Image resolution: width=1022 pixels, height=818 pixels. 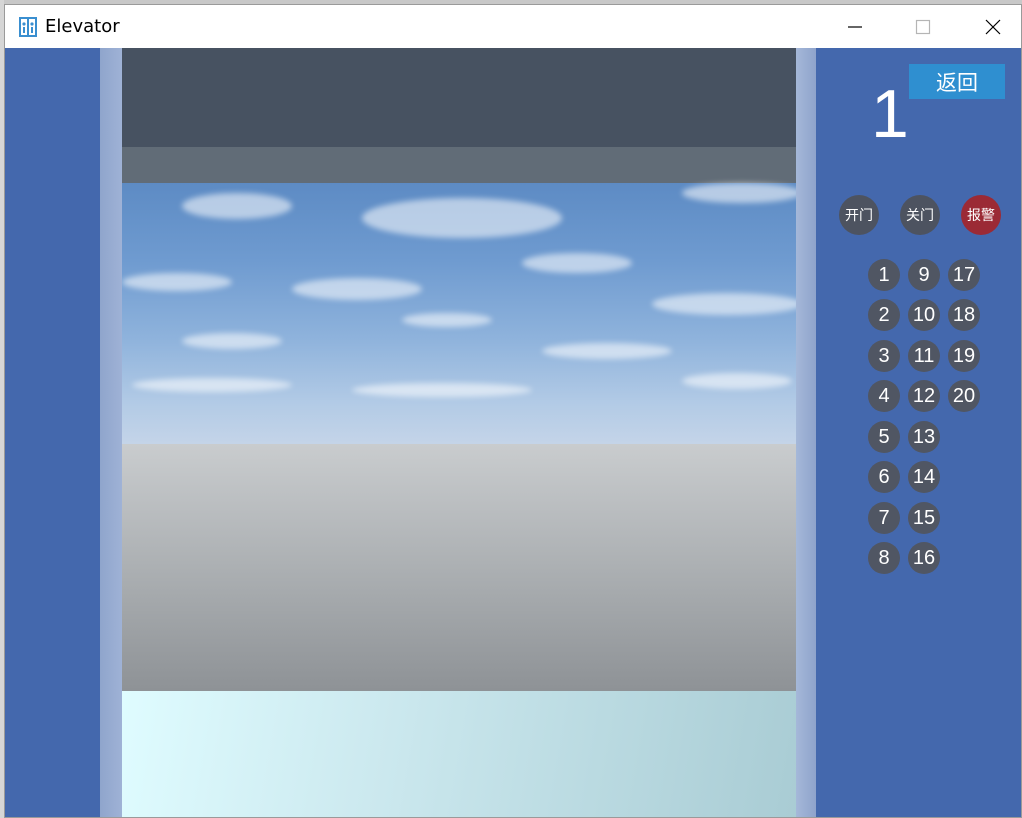 I want to click on elevator-left-wall, so click(x=52, y=432).